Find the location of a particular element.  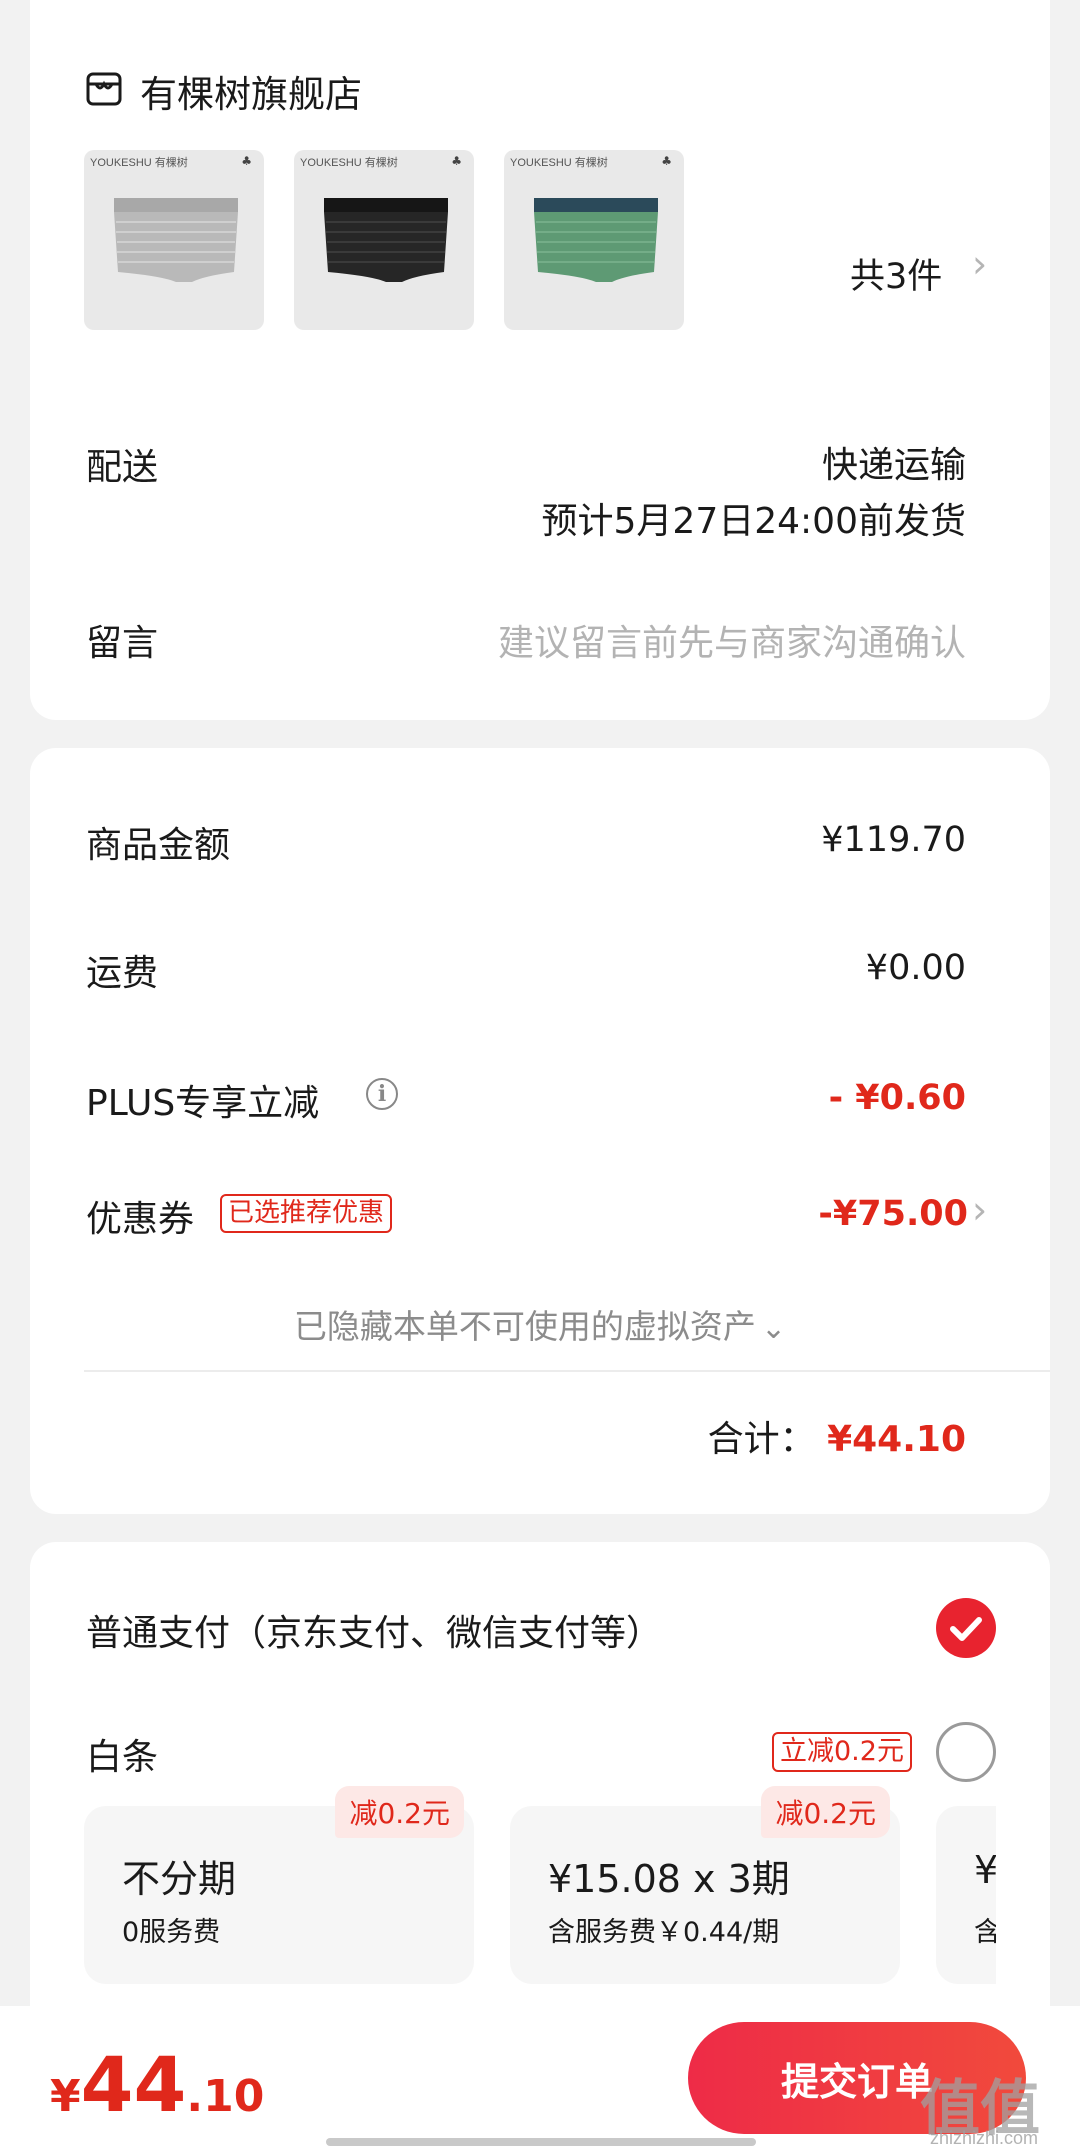

plan-title: ¥ is located at coordinates (985, 1870).